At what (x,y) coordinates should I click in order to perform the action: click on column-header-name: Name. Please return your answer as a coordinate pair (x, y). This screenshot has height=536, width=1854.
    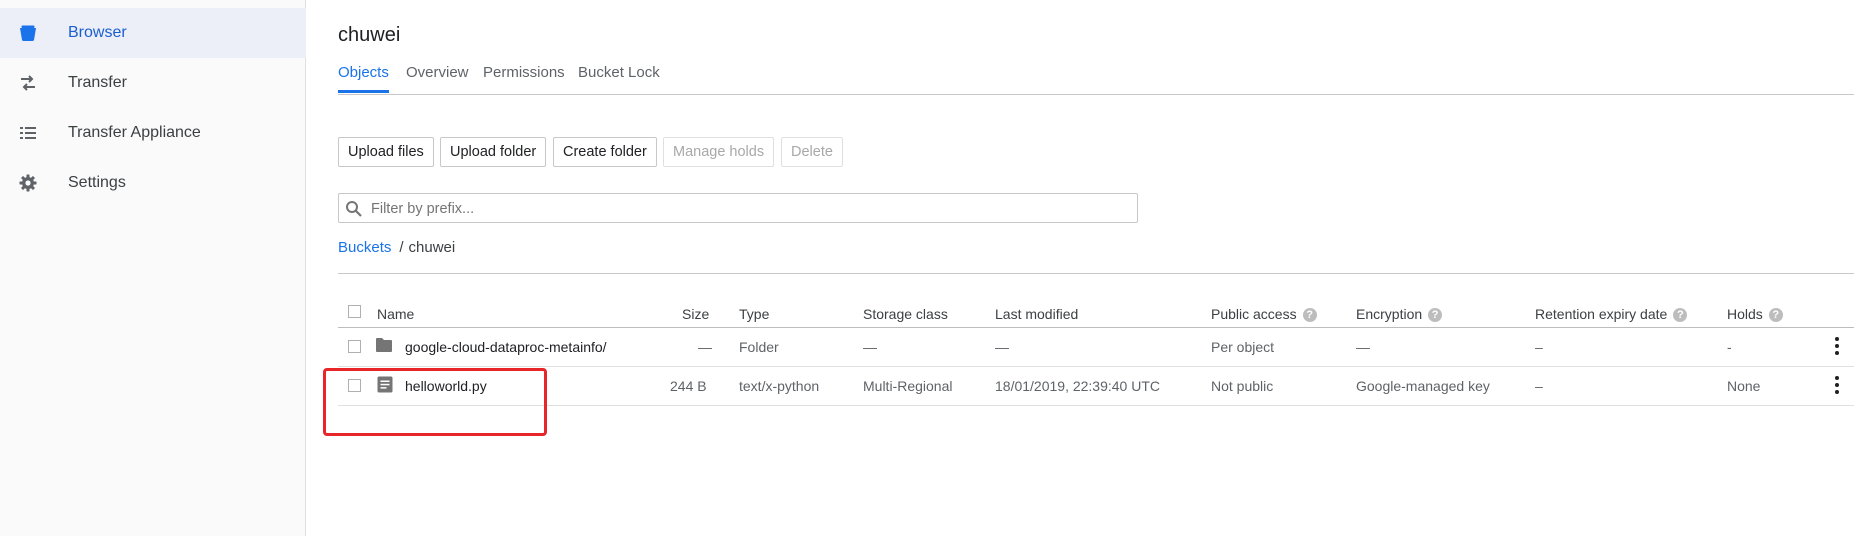
    Looking at the image, I should click on (395, 314).